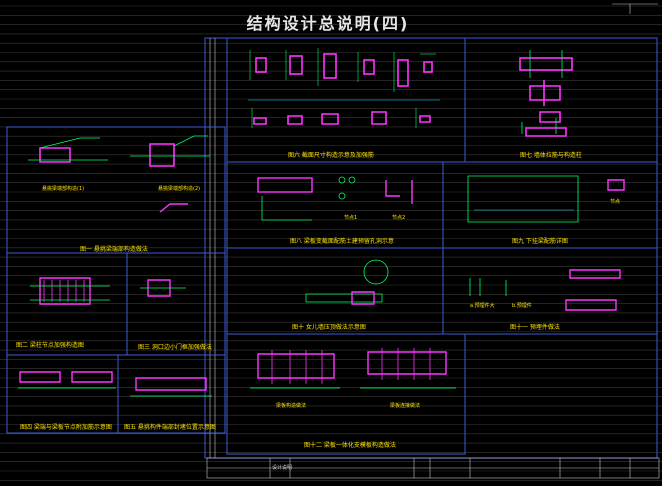 This screenshot has width=662, height=486. What do you see at coordinates (170, 427) in the screenshot?
I see `fig5-caption: 图五 悬挑构件端部封堵位置示意图` at bounding box center [170, 427].